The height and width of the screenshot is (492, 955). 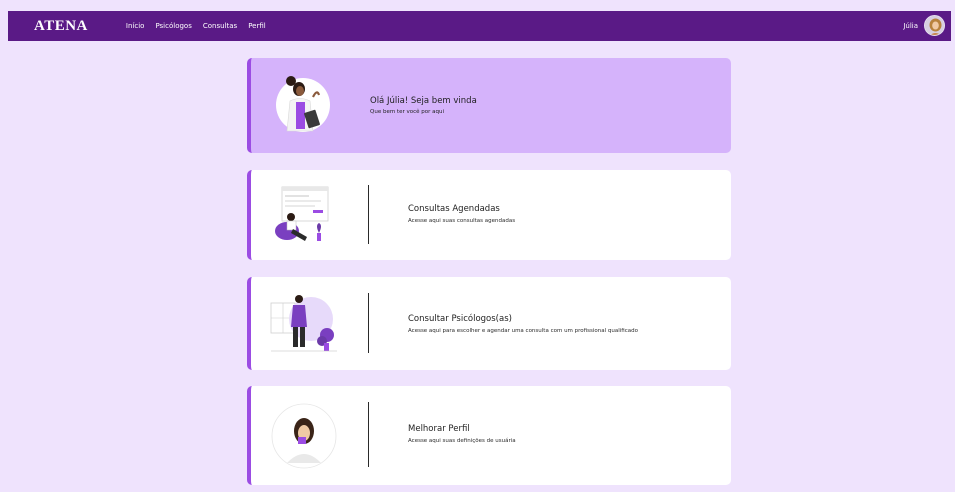 I want to click on card-title: Consultas Agendadas, so click(x=454, y=209).